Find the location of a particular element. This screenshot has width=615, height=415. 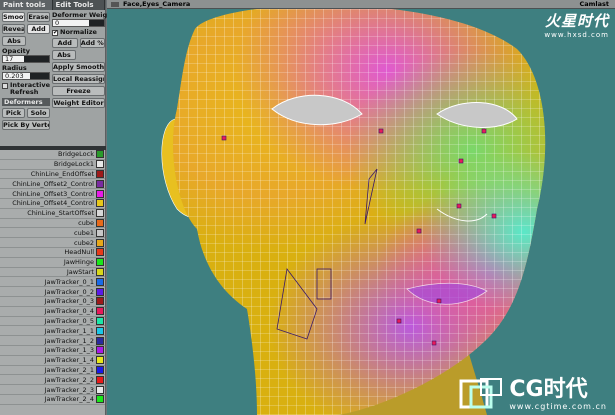

list-item: ChinLine_Offset3_Control is located at coordinates (52, 194).